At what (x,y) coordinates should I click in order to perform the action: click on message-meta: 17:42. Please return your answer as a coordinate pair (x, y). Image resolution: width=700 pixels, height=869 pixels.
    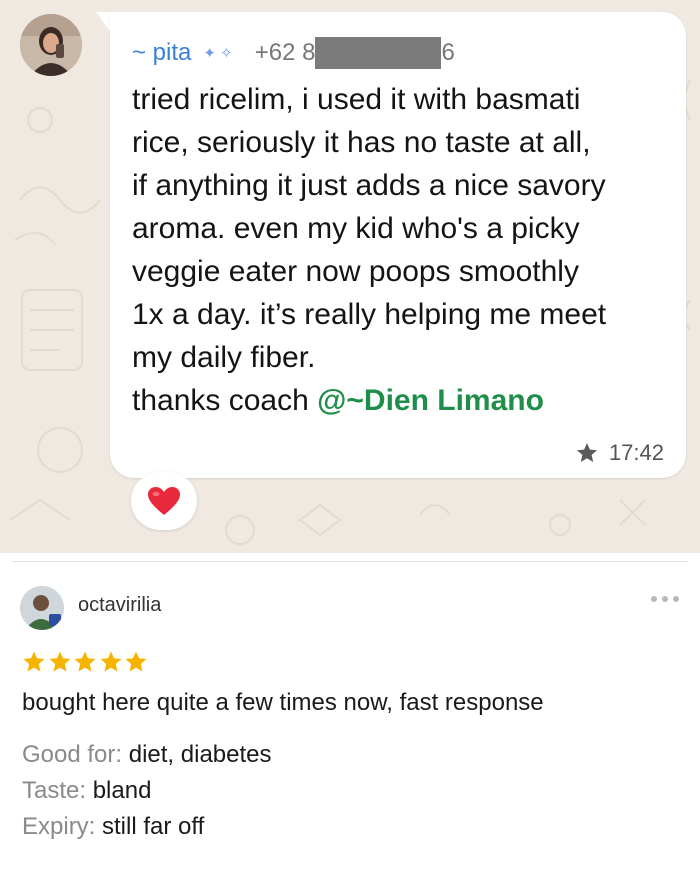
    Looking at the image, I should click on (619, 453).